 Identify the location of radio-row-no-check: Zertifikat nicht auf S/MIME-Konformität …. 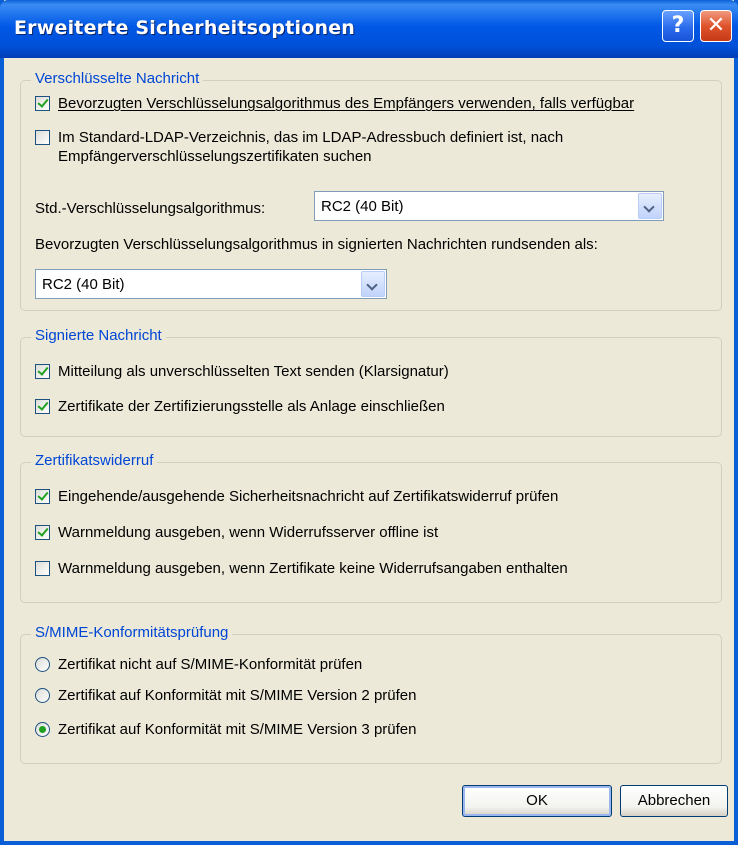
(198, 664).